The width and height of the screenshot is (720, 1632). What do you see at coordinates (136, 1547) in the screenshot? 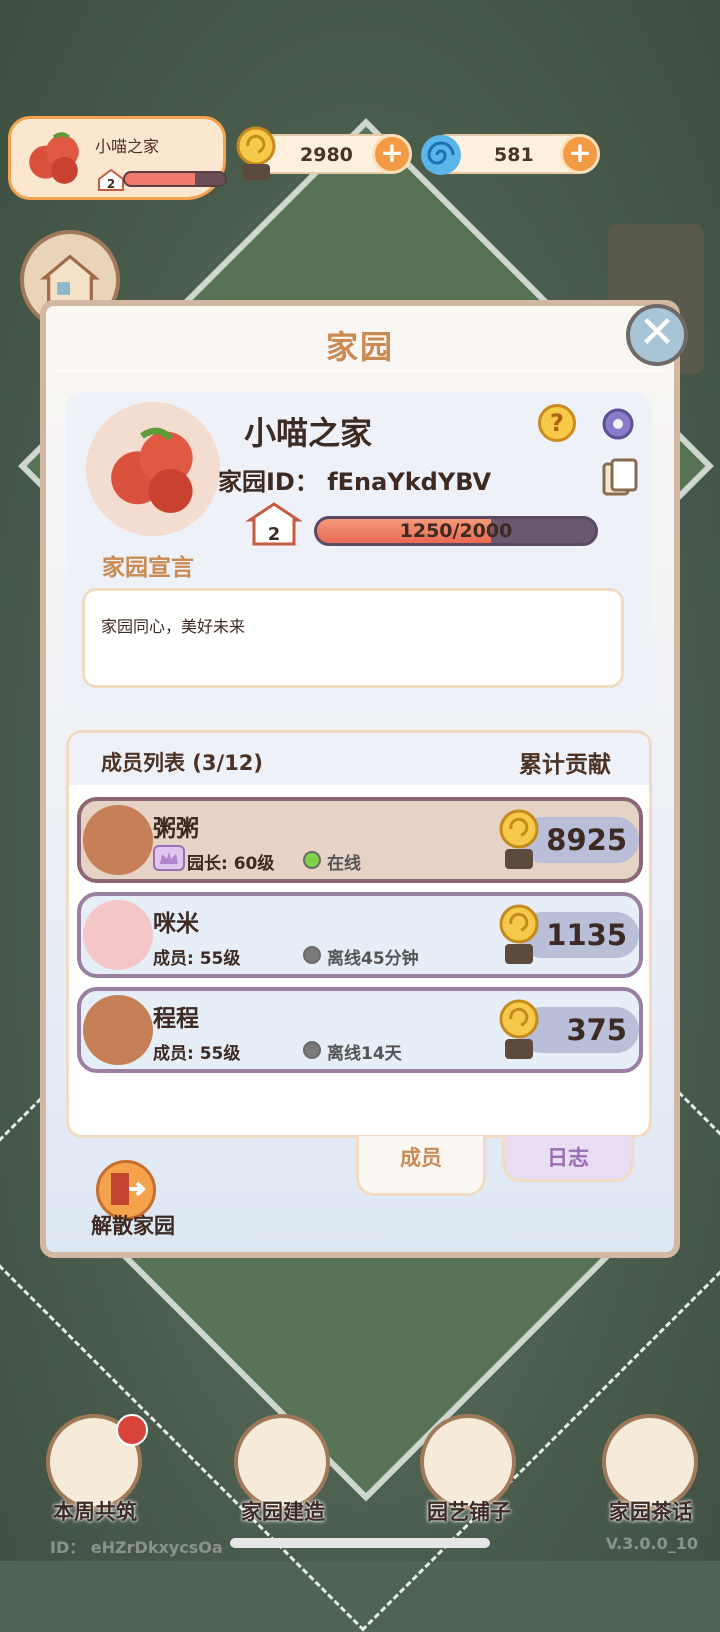
I see `player-id: ID： eHZrDkxycsOa` at bounding box center [136, 1547].